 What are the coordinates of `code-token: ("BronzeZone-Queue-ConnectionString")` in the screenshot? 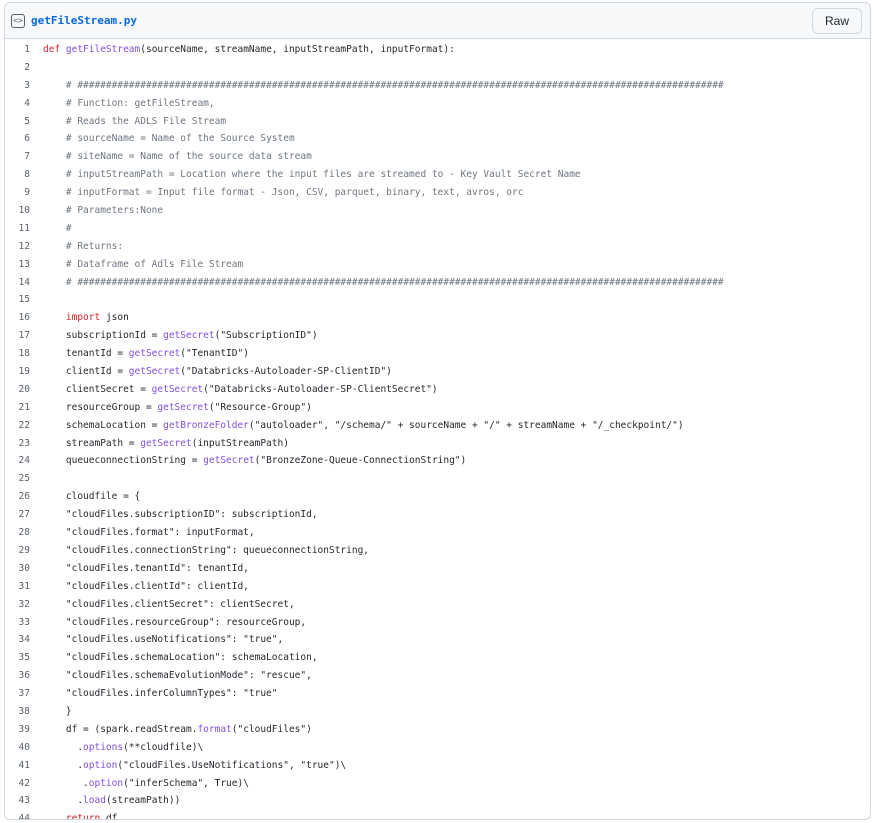 It's located at (360, 461).